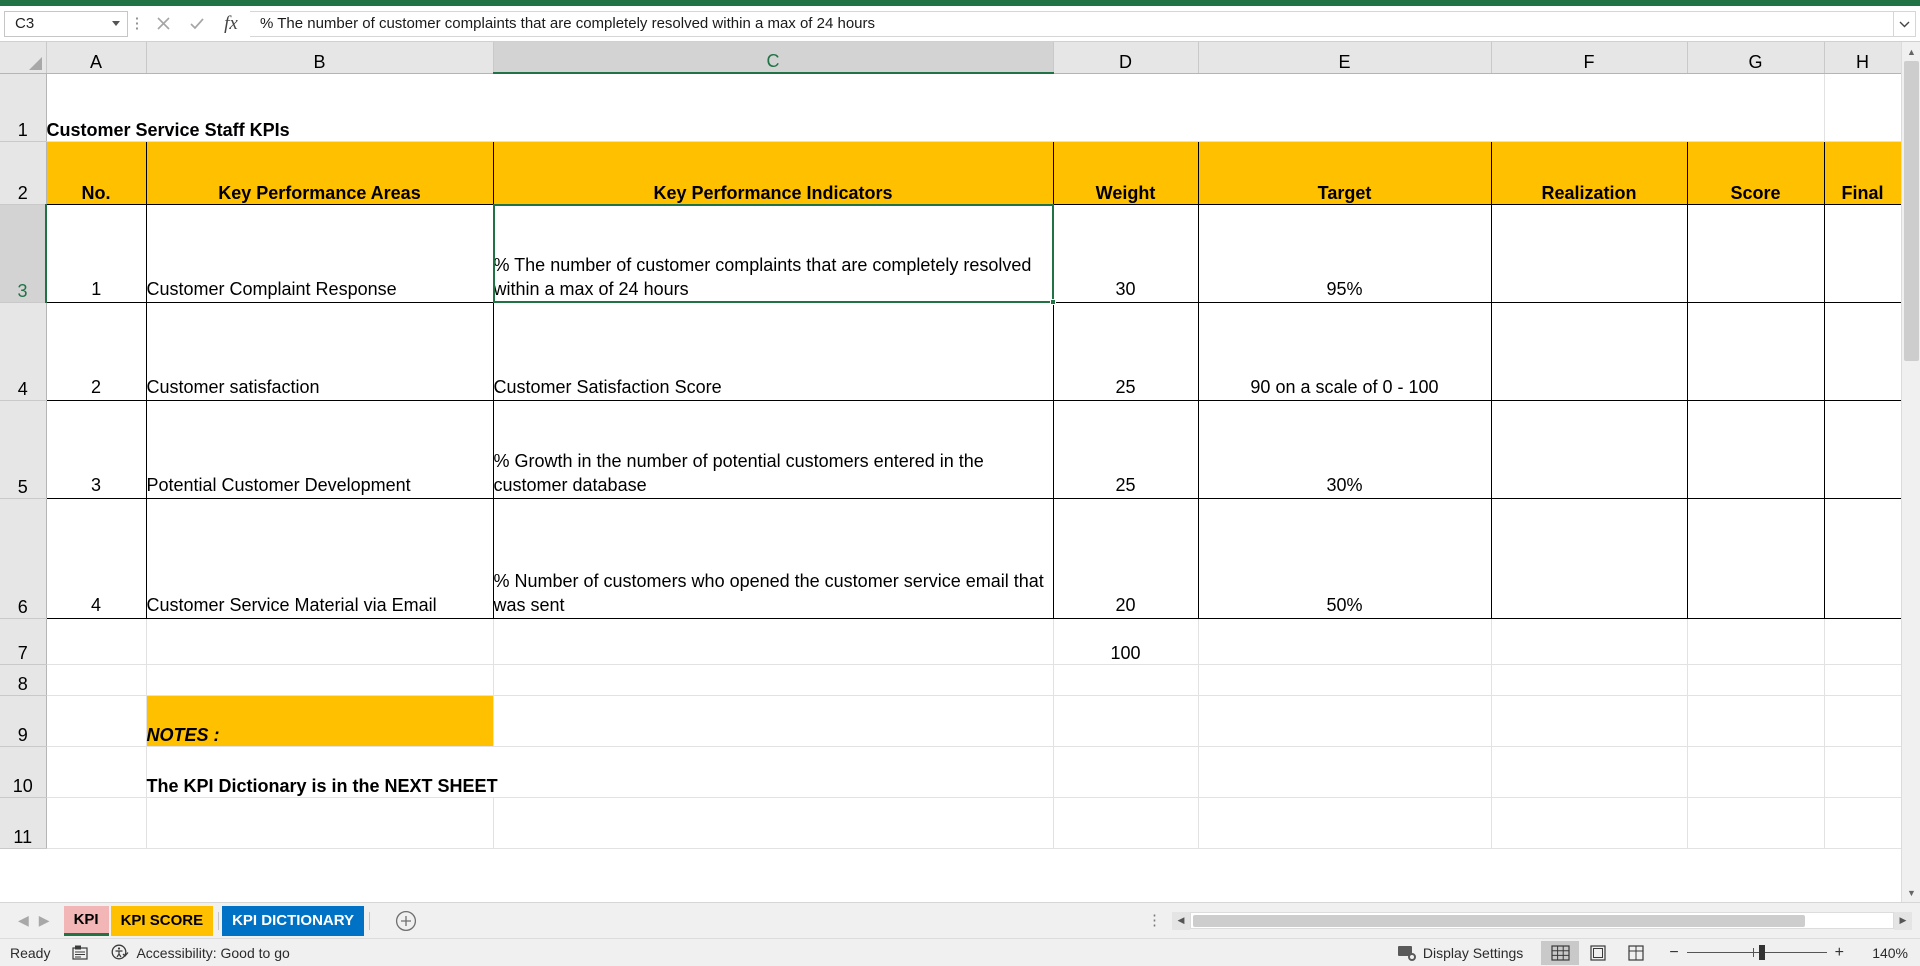  I want to click on cell-f5-realization, so click(1589, 449).